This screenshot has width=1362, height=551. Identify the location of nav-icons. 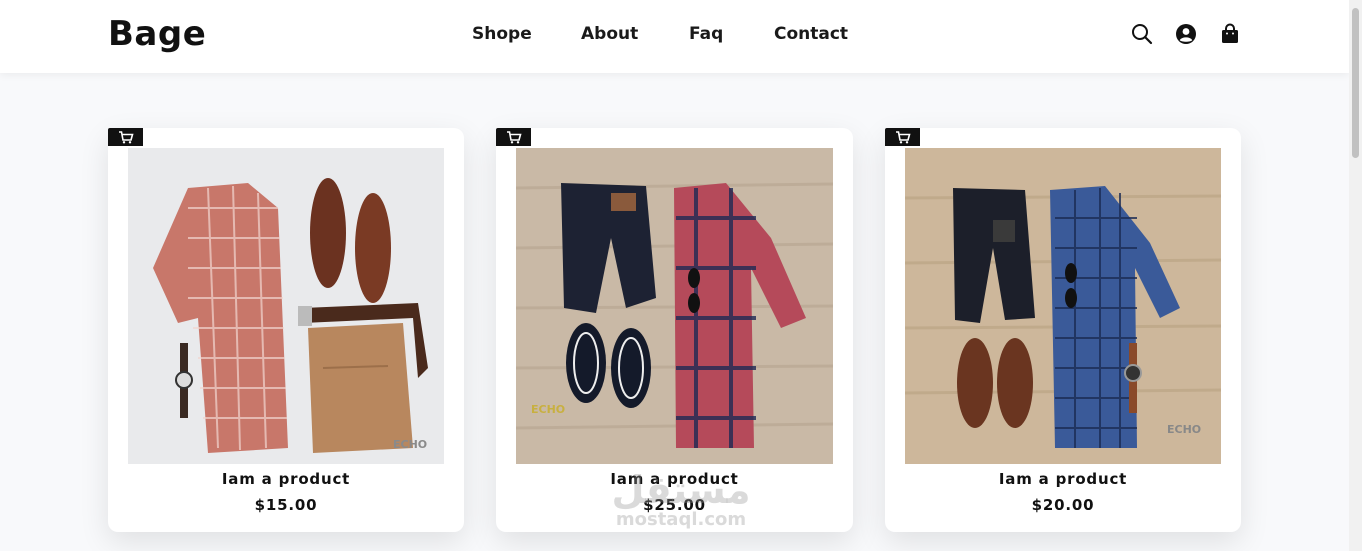
(1185, 34).